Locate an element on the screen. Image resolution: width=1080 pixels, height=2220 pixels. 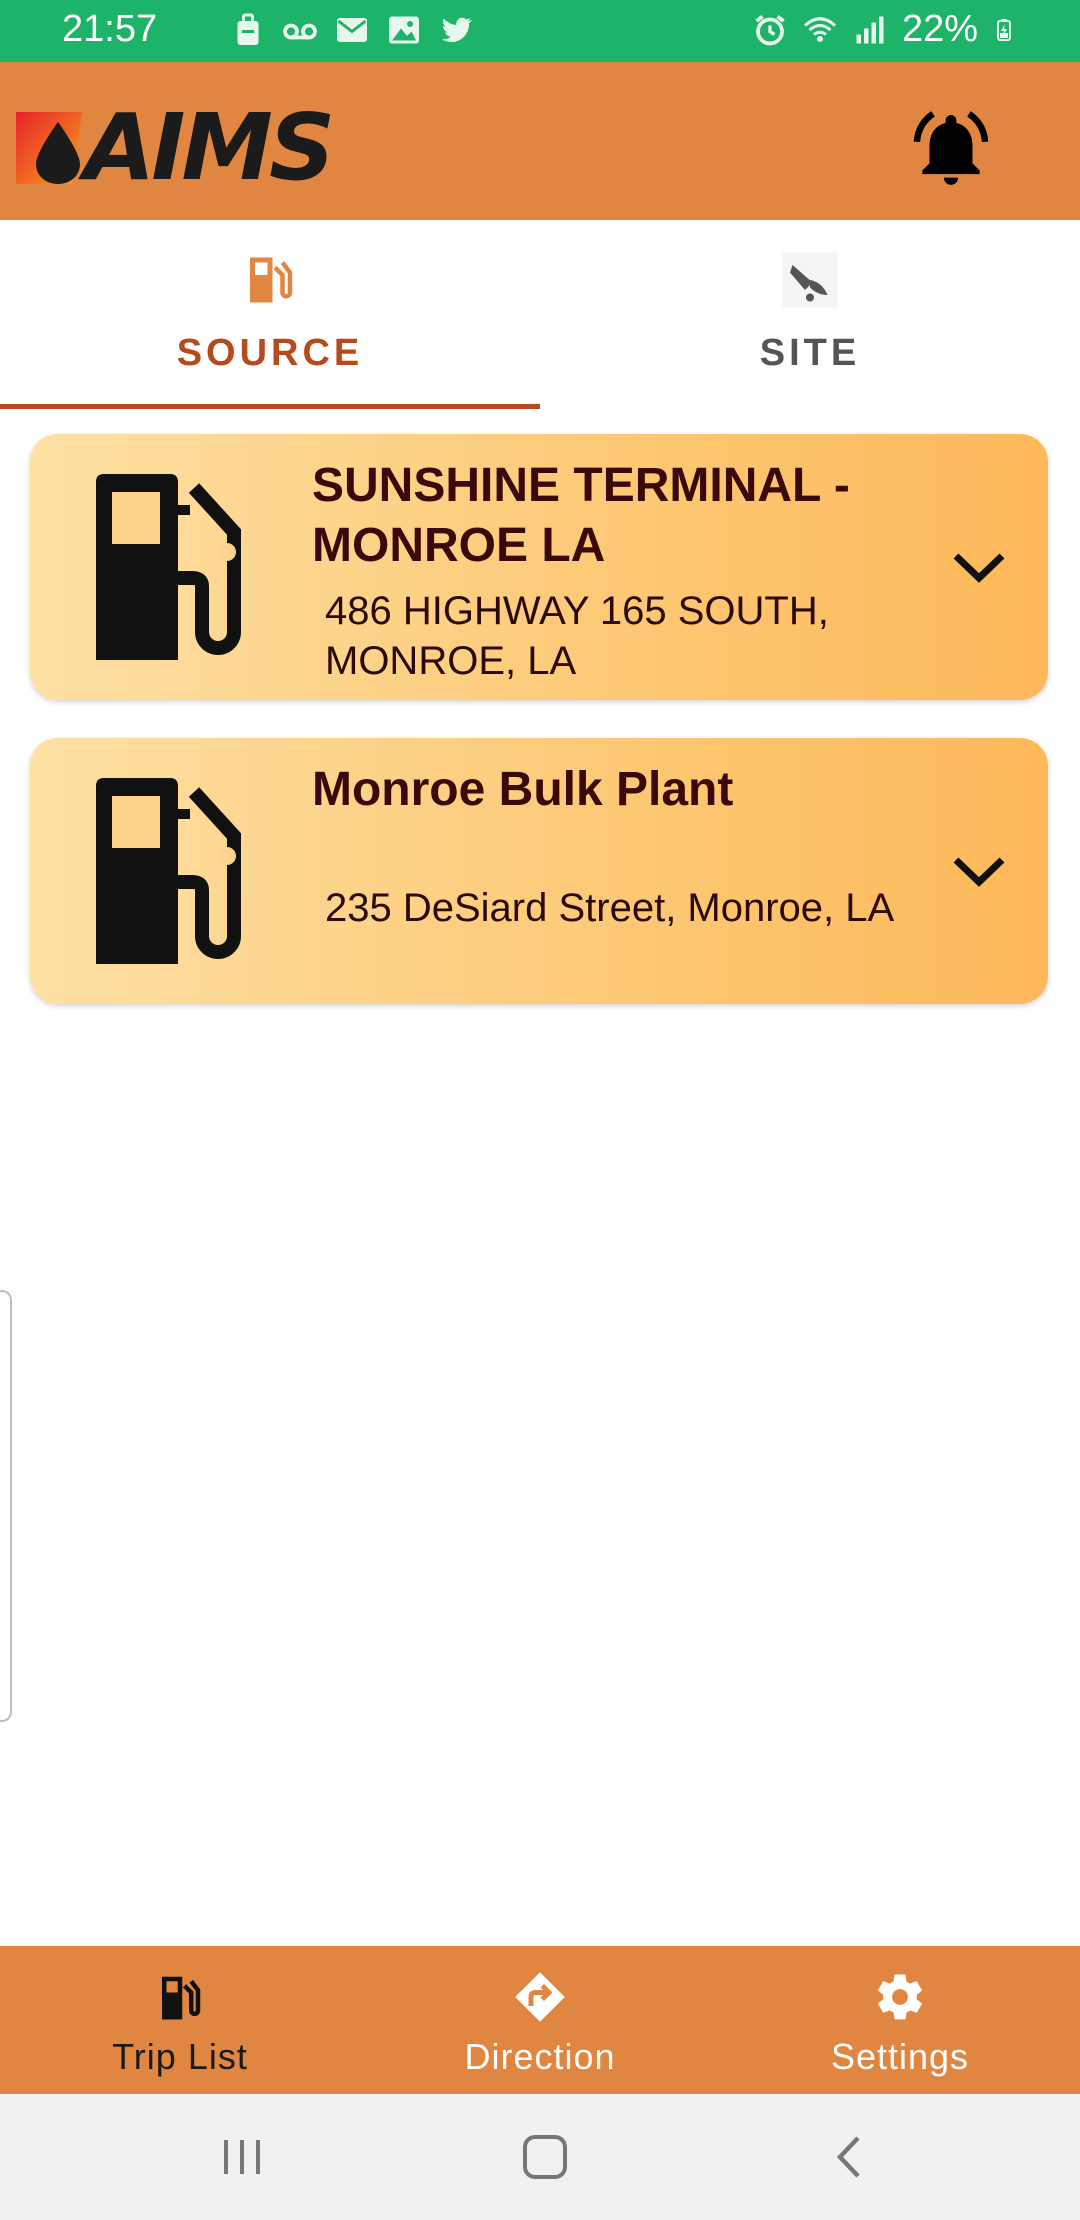
tab-source: SOURCE is located at coordinates (270, 315).